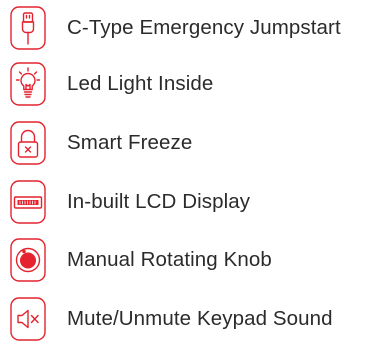  I want to click on feature-label: Led Light Inside, so click(140, 83).